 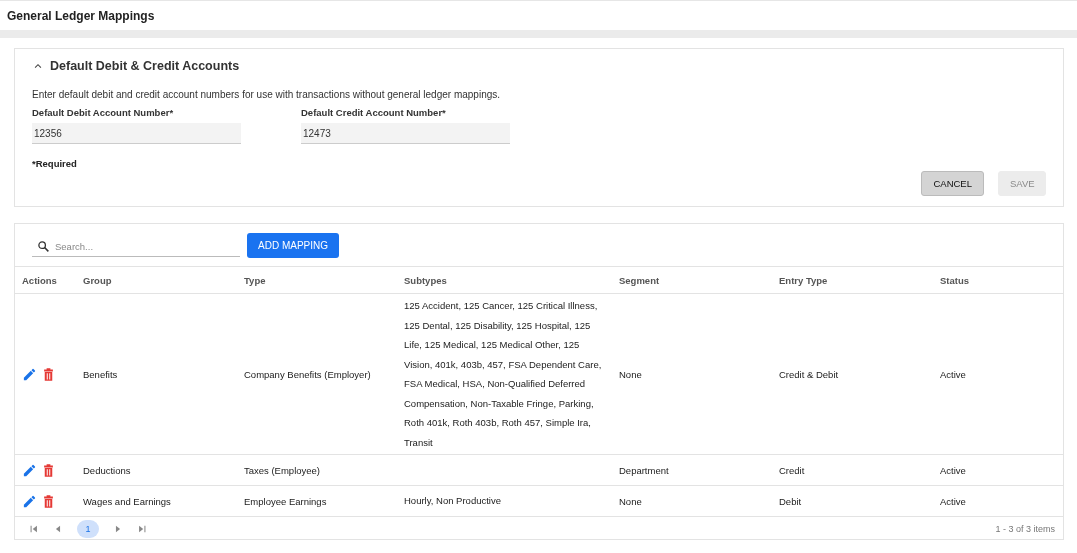 I want to click on column-header: Entry Type, so click(x=852, y=280).